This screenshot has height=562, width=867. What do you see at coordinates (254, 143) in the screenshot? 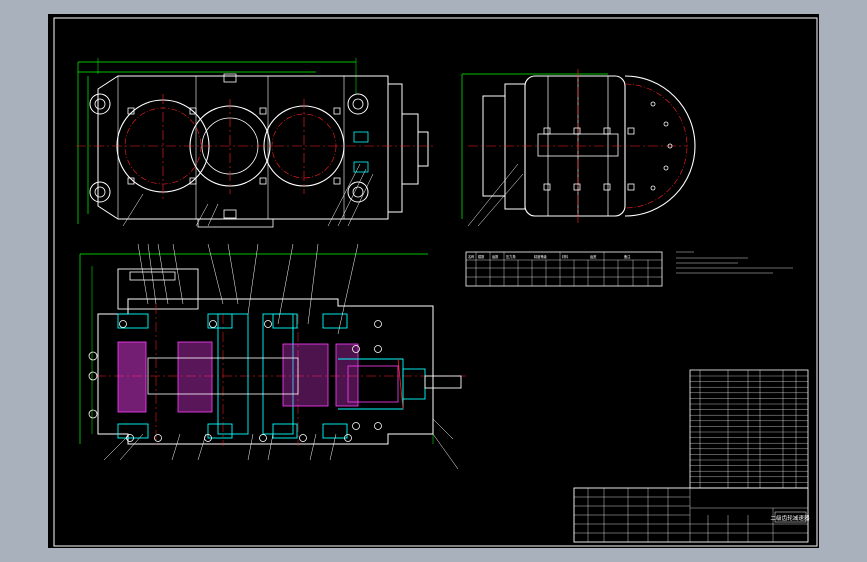
I see `top-view` at bounding box center [254, 143].